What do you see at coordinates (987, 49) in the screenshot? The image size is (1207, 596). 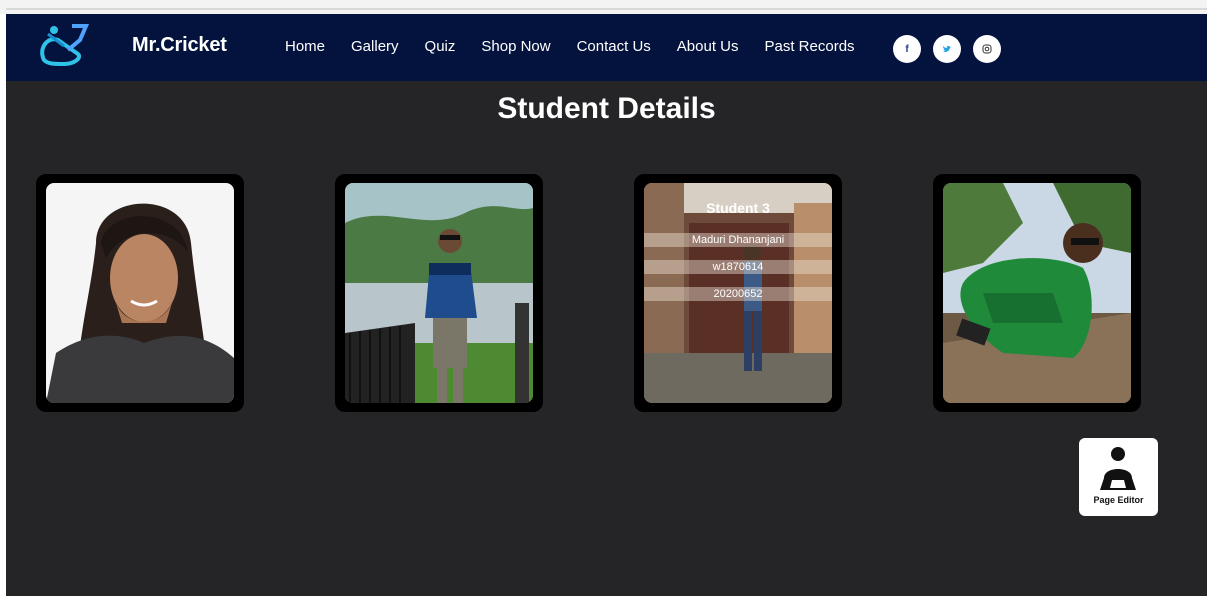 I see `instagram-icon` at bounding box center [987, 49].